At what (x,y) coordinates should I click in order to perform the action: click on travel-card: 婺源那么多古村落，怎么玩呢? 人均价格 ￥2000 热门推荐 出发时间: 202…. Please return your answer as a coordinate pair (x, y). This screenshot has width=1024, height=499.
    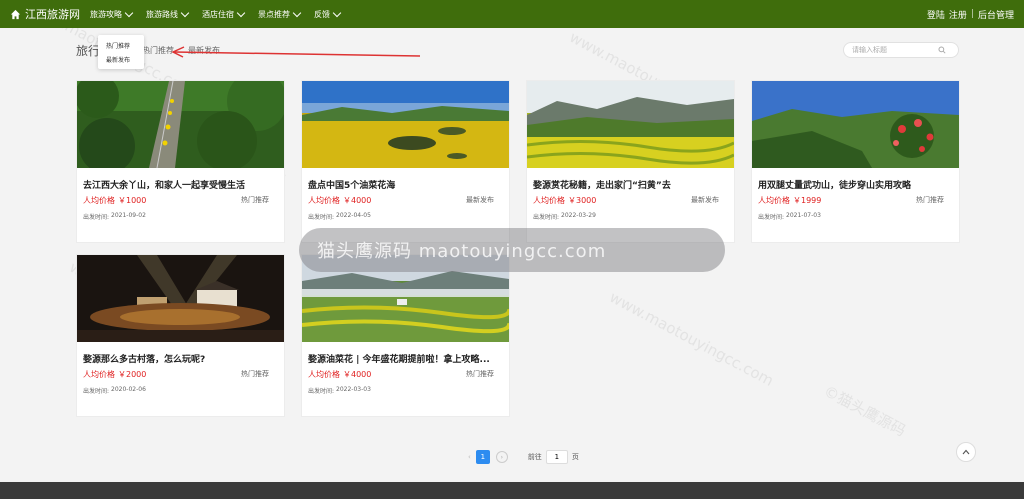
    Looking at the image, I should click on (180, 335).